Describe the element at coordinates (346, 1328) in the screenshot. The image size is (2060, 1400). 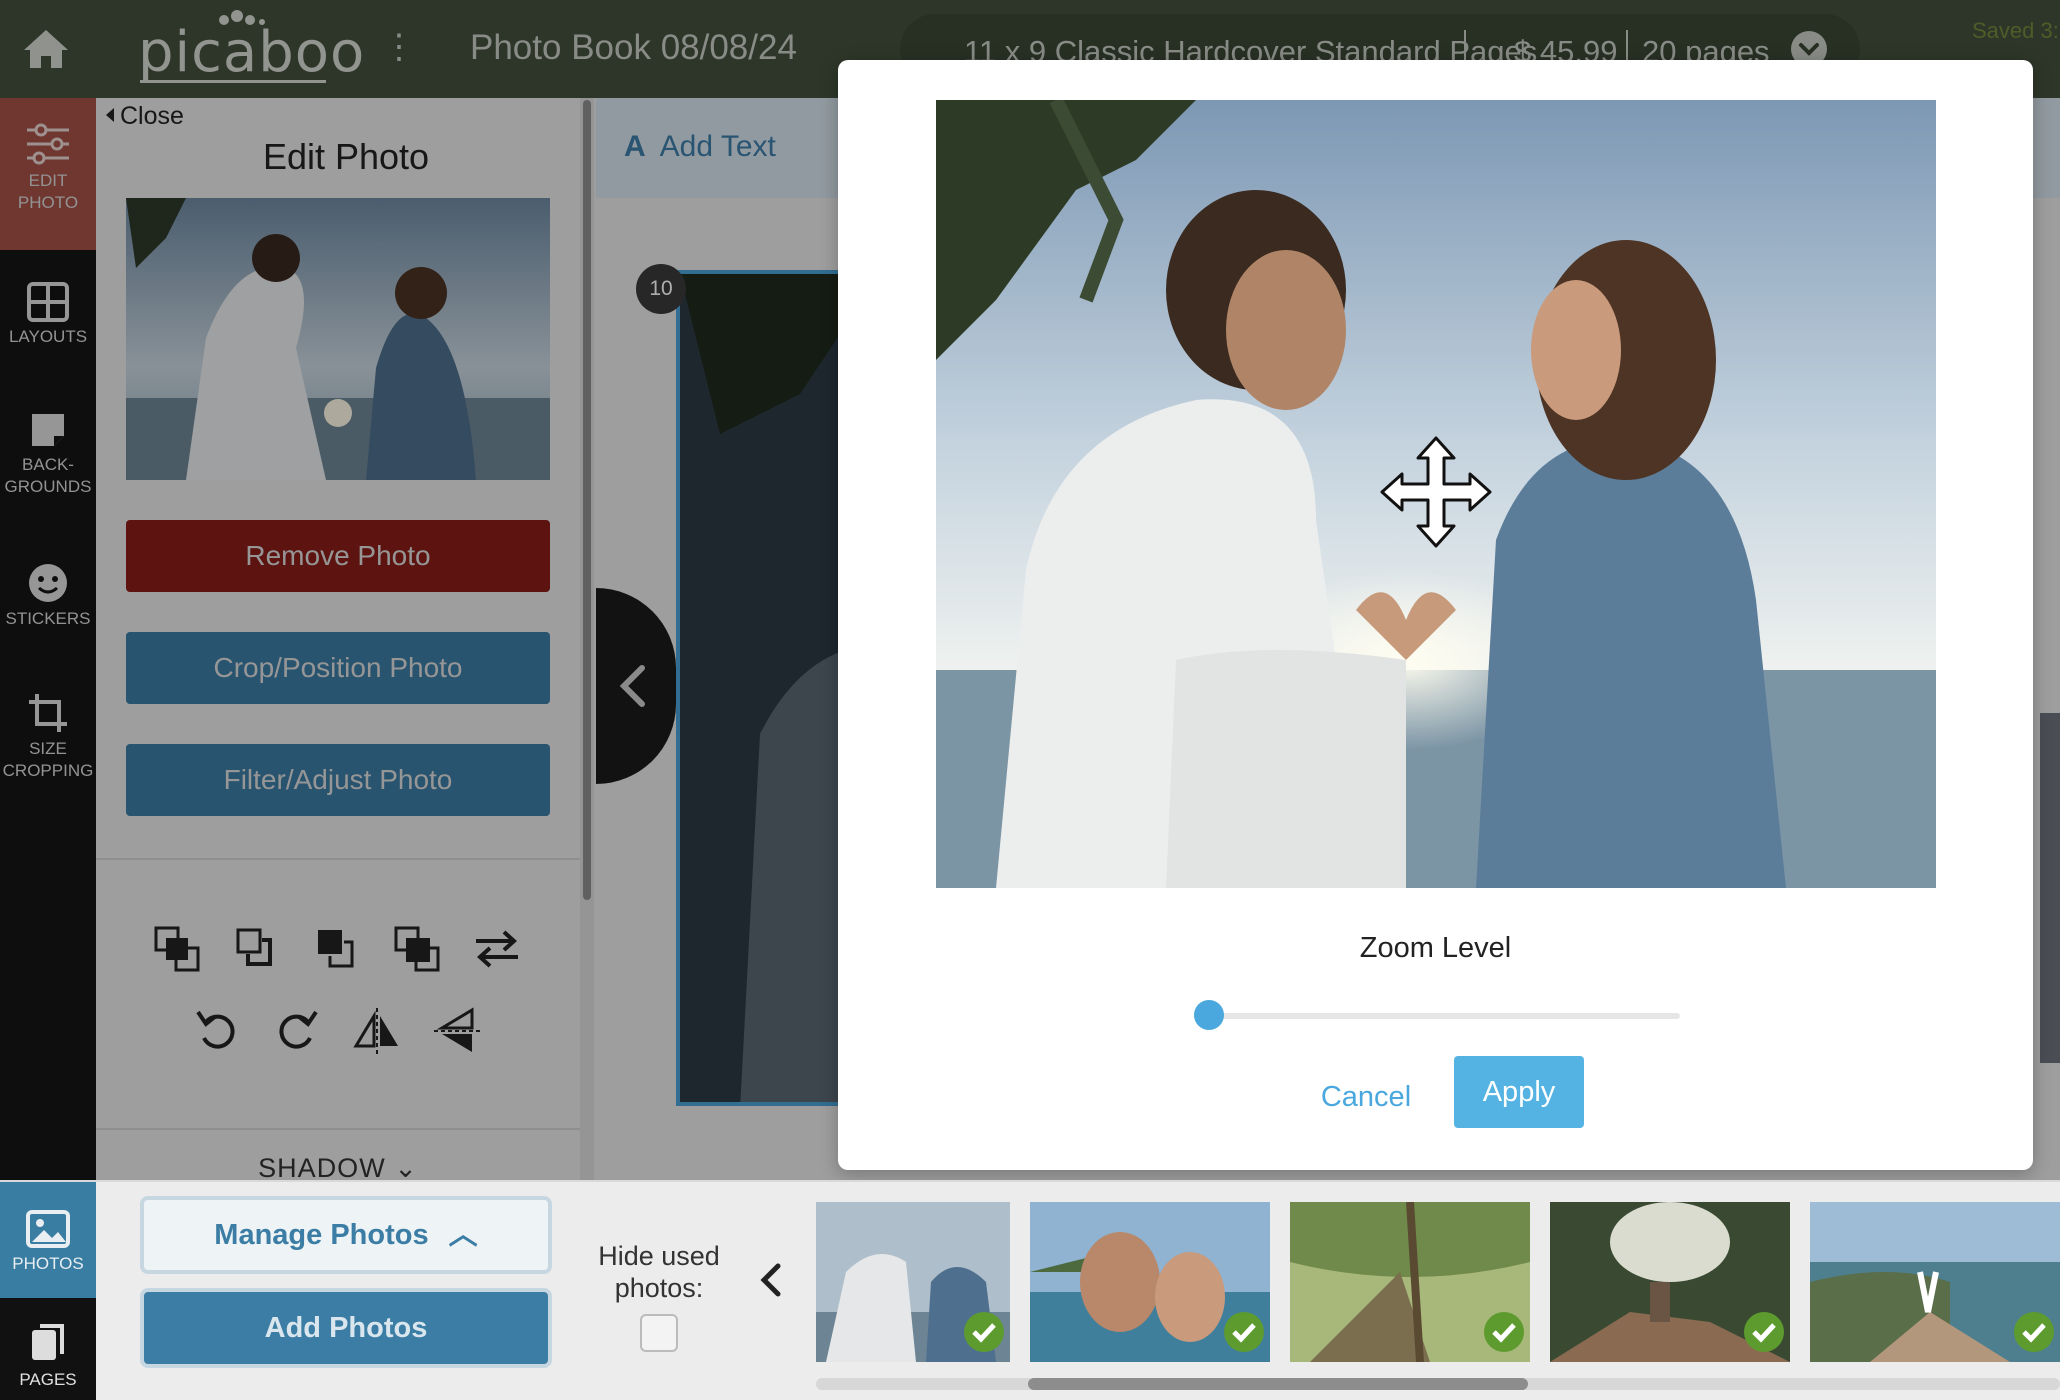
I see `add-photos-button: Add Photos` at that location.